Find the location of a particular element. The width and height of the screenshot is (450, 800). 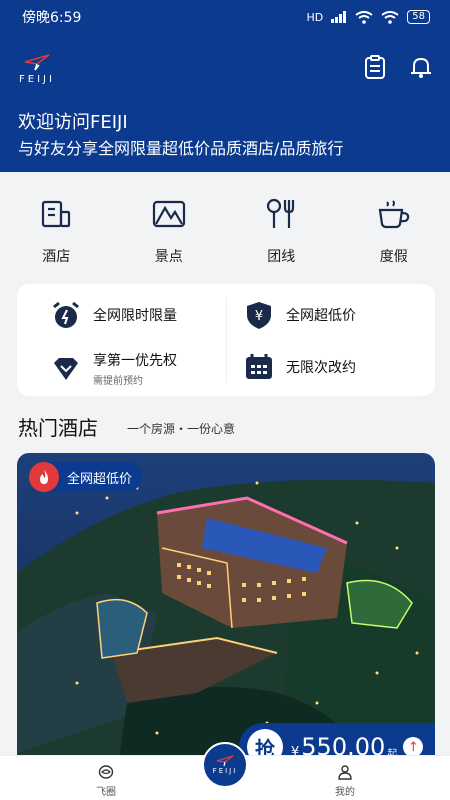

features-card: 全网限时限量 ¥ 全网超低价 享第一优先权 需提前预约 无限次改约 is located at coordinates (226, 340).